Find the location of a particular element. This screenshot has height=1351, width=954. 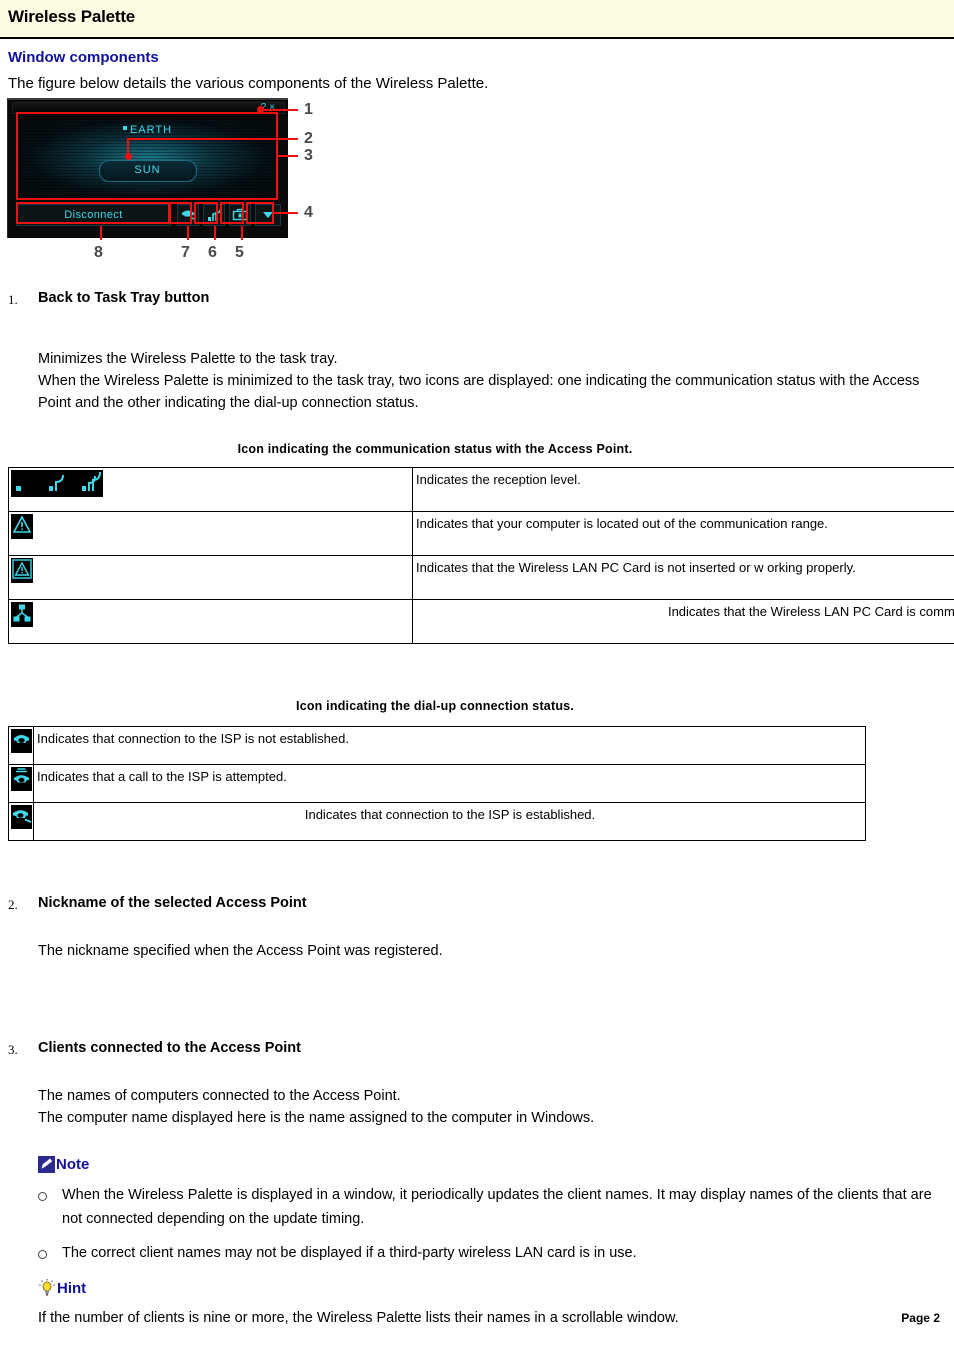

hint-label-text: Hint is located at coordinates (72, 1288).